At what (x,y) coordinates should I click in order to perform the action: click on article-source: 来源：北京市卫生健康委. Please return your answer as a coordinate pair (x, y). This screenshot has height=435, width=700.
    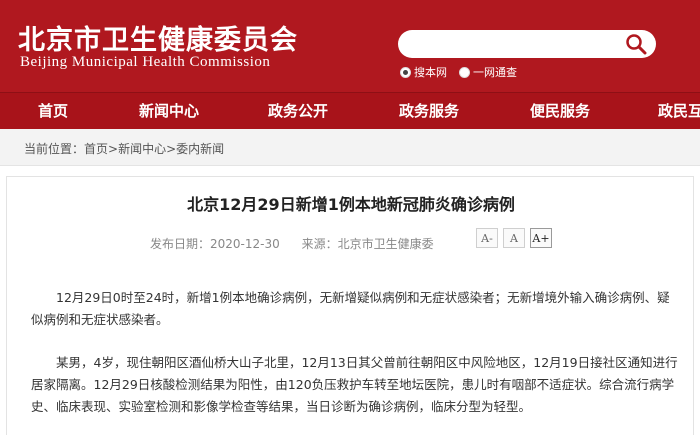
    Looking at the image, I should click on (367, 244).